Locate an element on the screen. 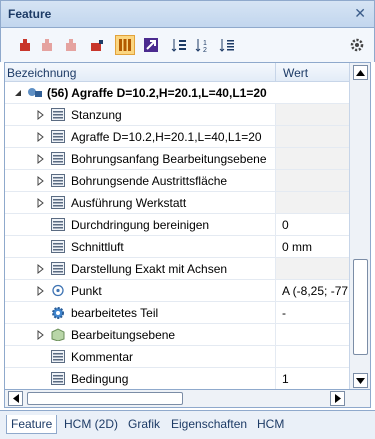 Image resolution: width=375 pixels, height=439 pixels. window-title: Feature is located at coordinates (30, 14).